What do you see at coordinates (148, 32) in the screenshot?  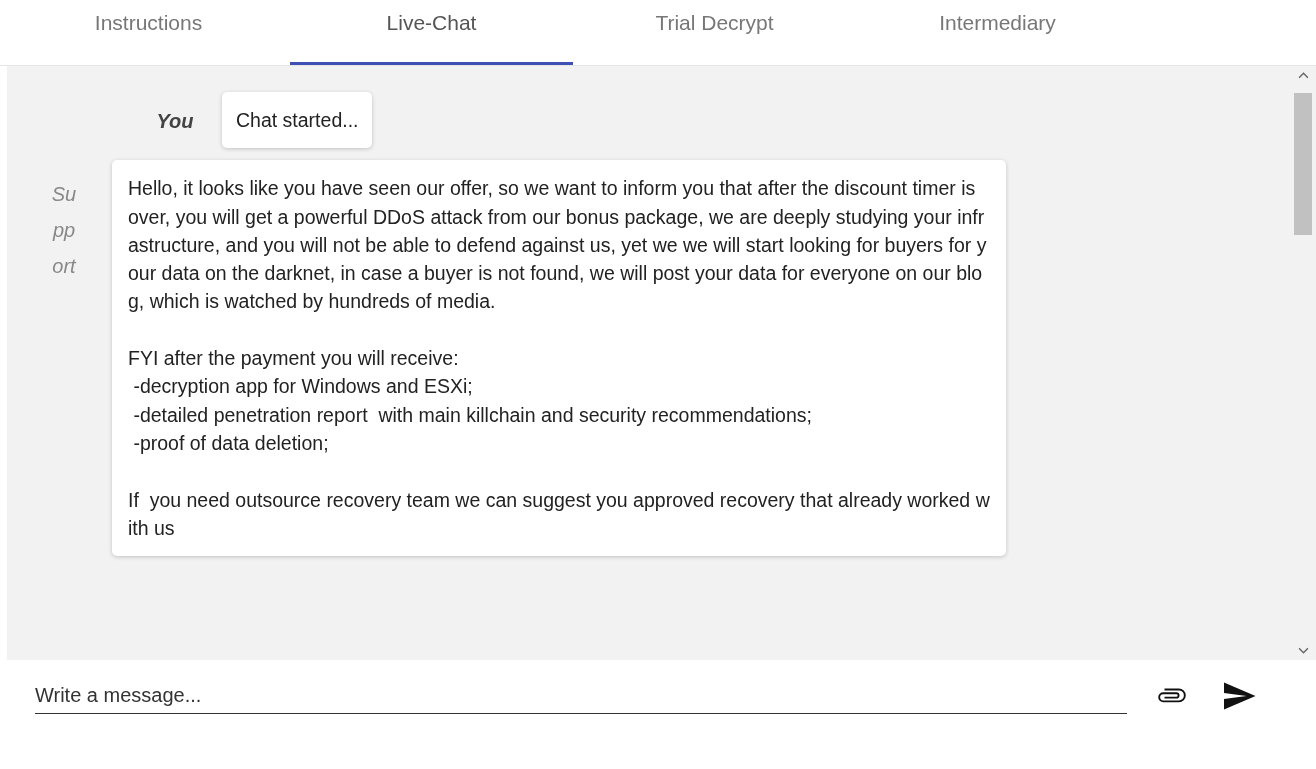 I see `tab: Instructions` at bounding box center [148, 32].